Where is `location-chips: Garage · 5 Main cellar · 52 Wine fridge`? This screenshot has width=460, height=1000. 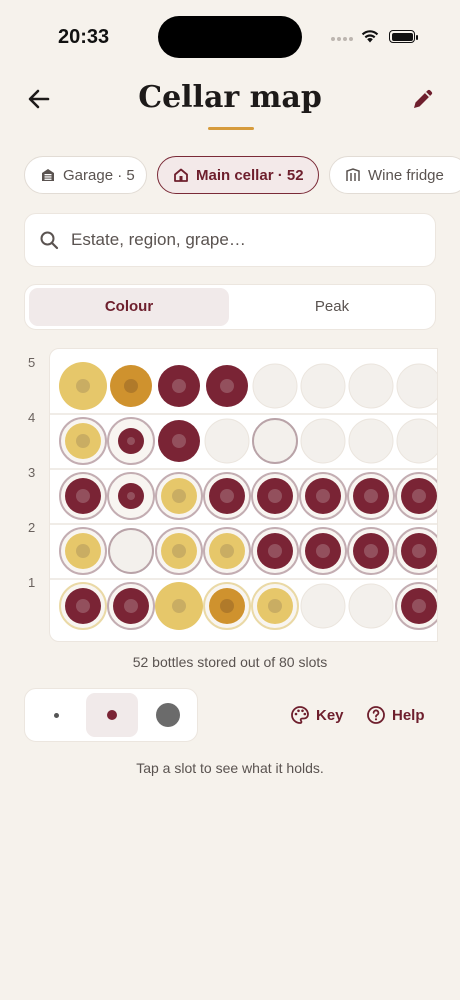
location-chips: Garage · 5 Main cellar · 52 Wine fridge is located at coordinates (242, 177).